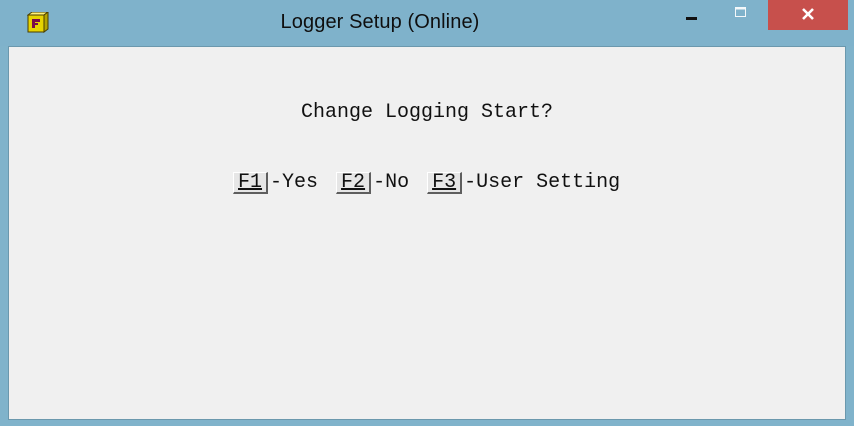 The height and width of the screenshot is (426, 854). I want to click on option-yes: F1 -Yes, so click(275, 182).